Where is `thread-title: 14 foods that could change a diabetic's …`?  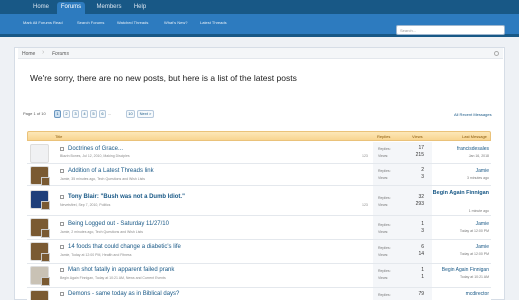
thread-title: 14 foods that could change a diabetic's … is located at coordinates (124, 247).